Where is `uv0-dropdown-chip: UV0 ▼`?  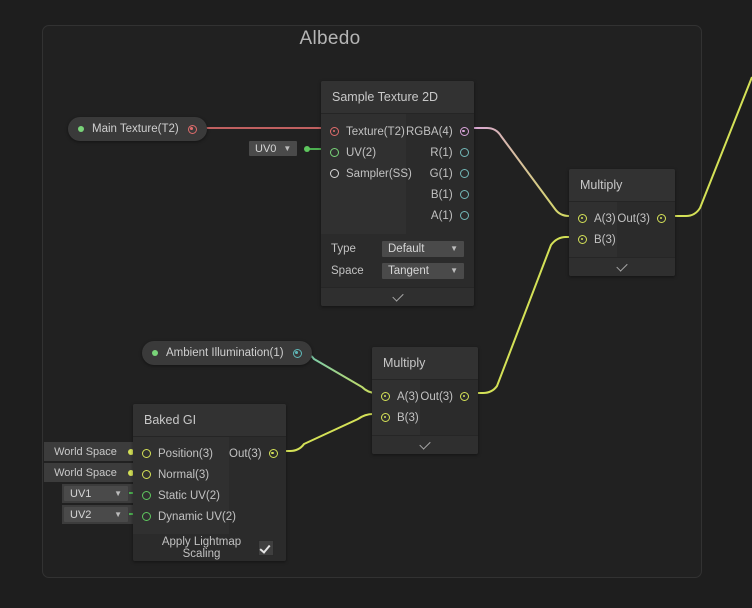
uv0-dropdown-chip: UV0 ▼ is located at coordinates (280, 148).